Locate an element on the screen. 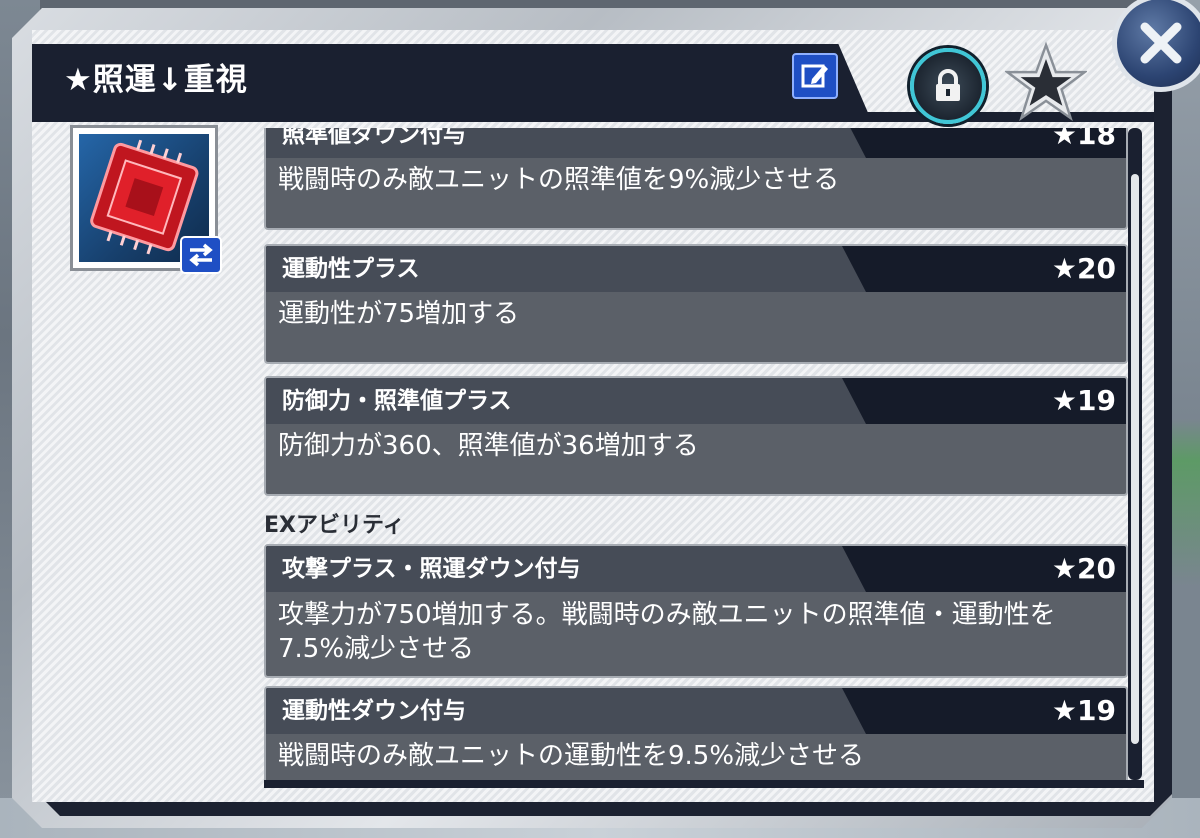  swap-button is located at coordinates (201, 255).